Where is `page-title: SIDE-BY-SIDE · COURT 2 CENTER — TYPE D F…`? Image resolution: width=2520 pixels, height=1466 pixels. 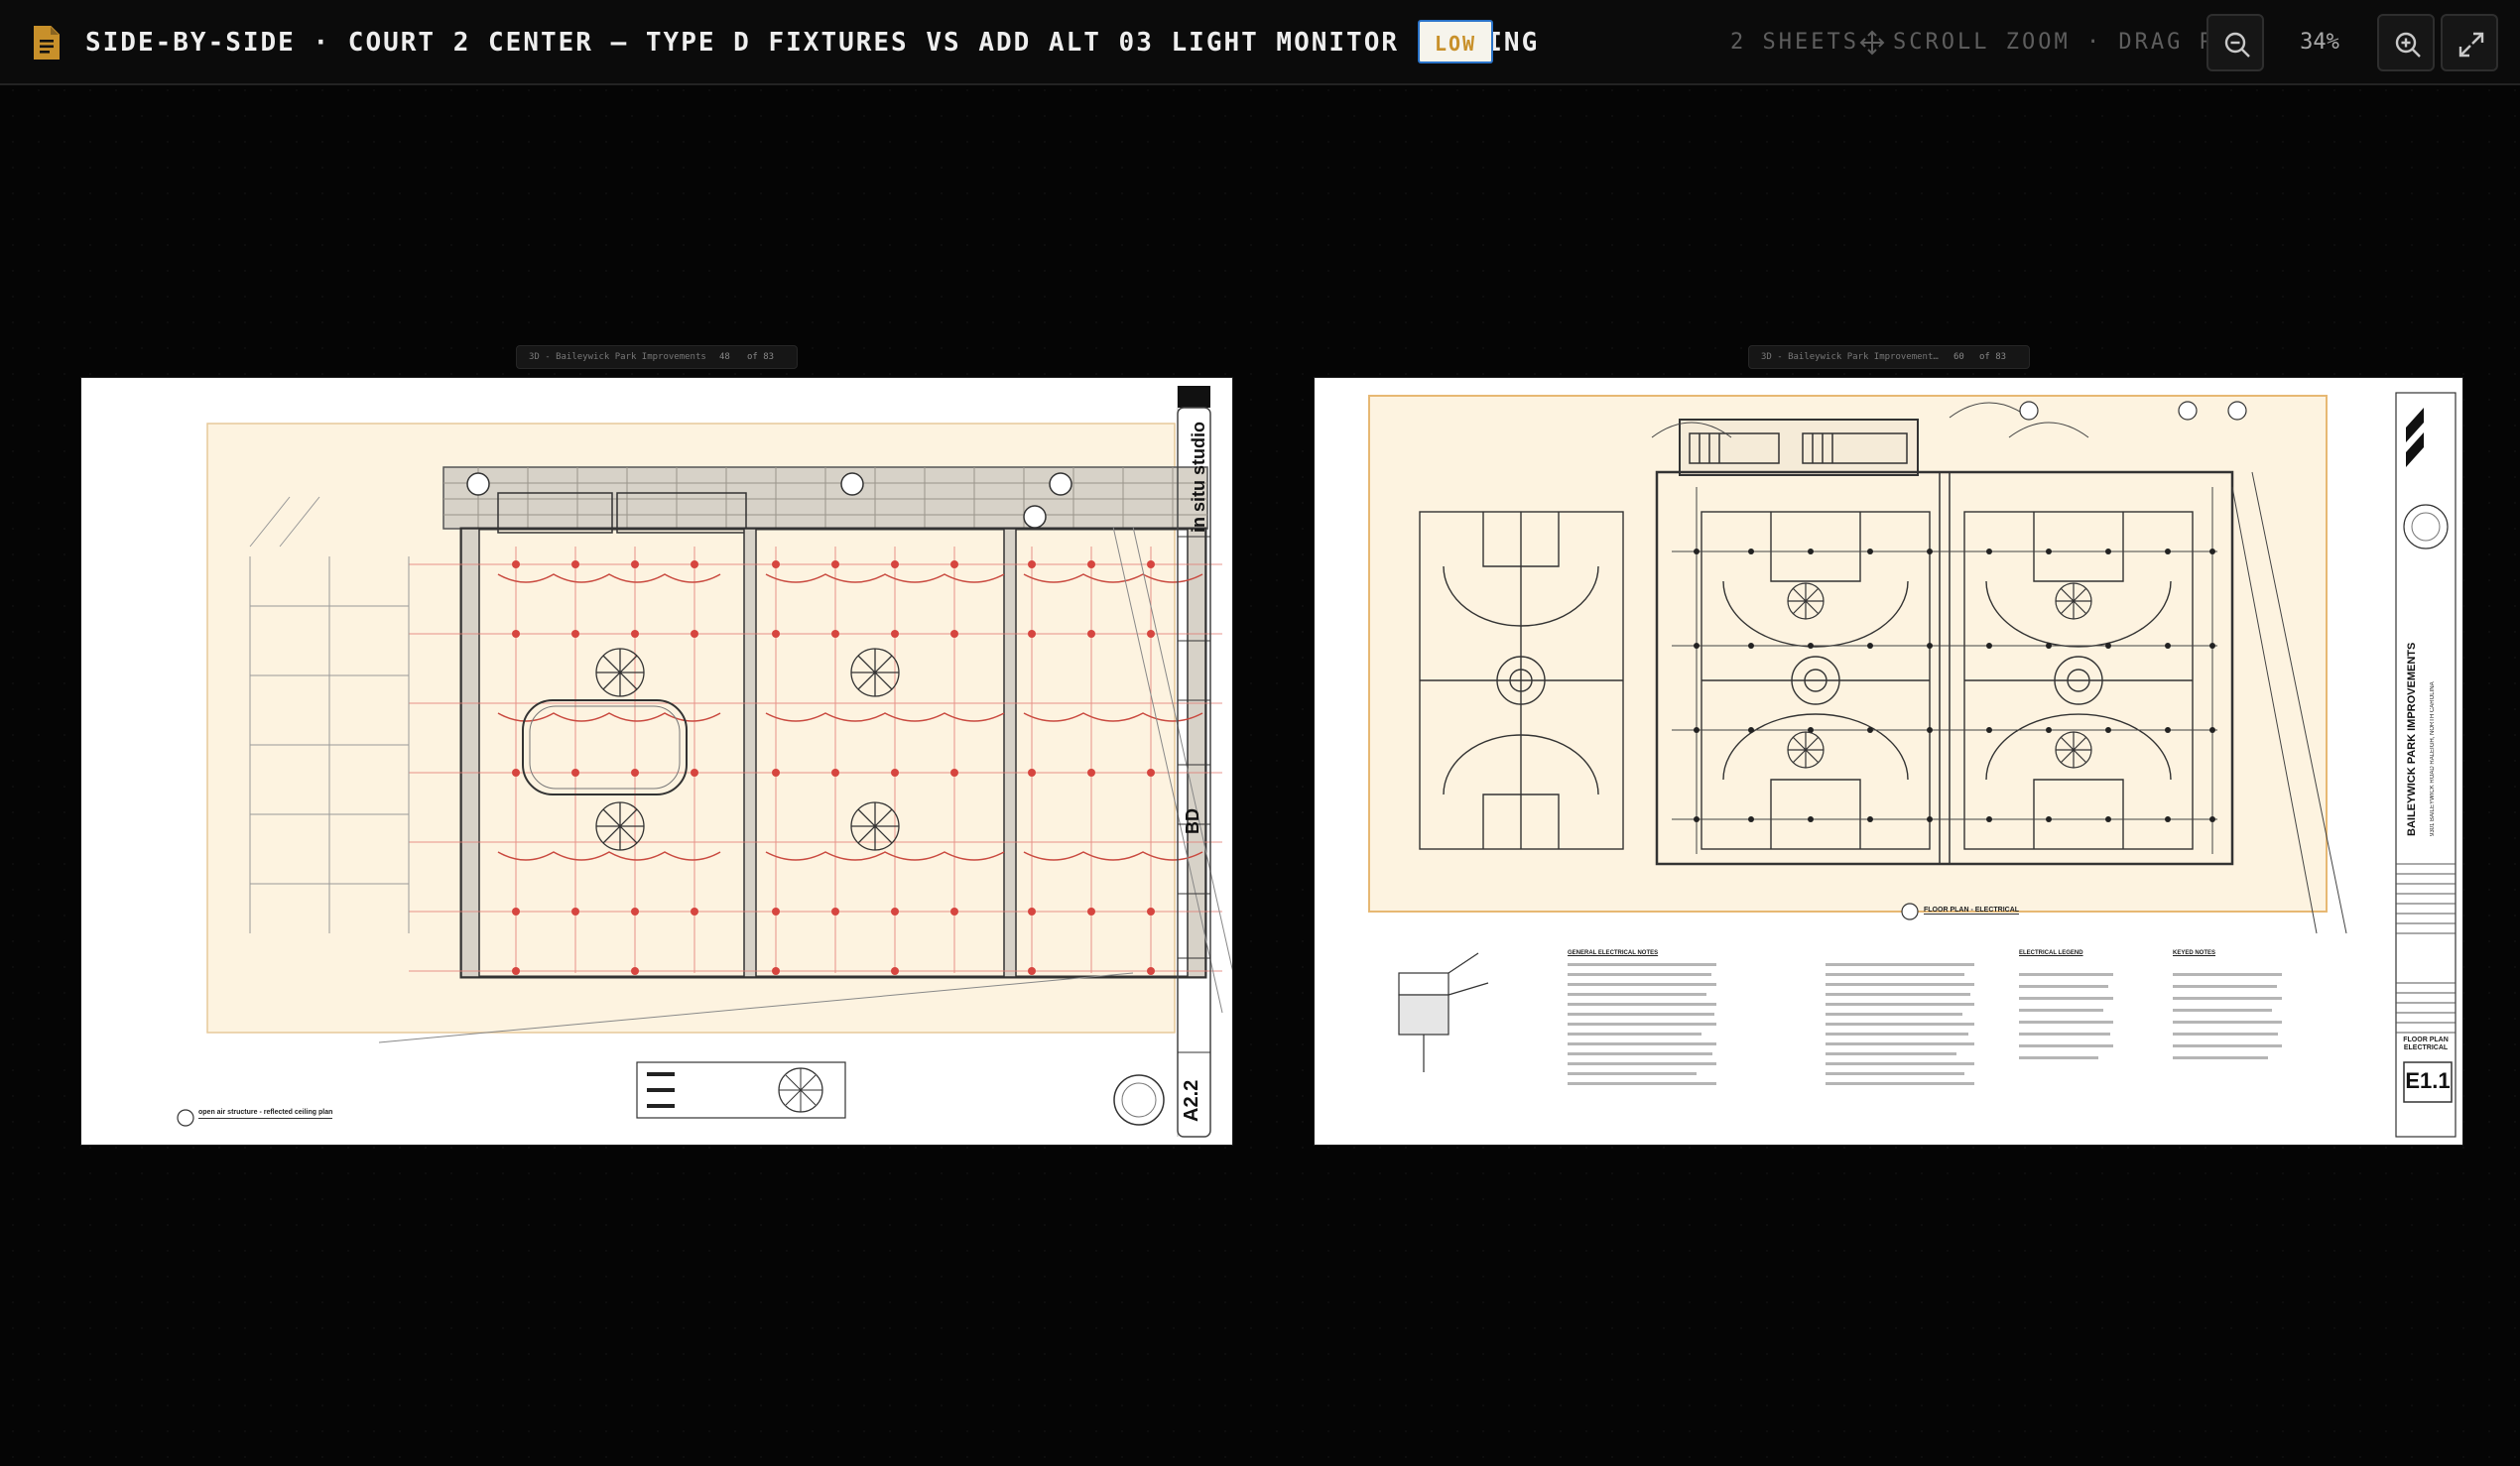 page-title: SIDE-BY-SIDE · COURT 2 CENTER — TYPE D F… is located at coordinates (812, 43).